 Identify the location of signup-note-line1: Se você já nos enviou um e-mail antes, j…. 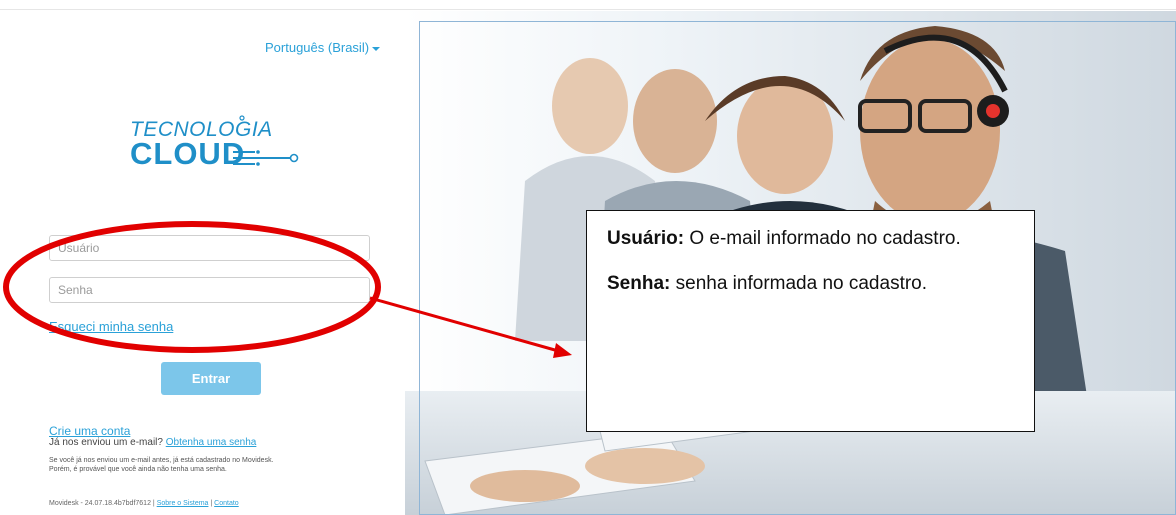
(161, 460).